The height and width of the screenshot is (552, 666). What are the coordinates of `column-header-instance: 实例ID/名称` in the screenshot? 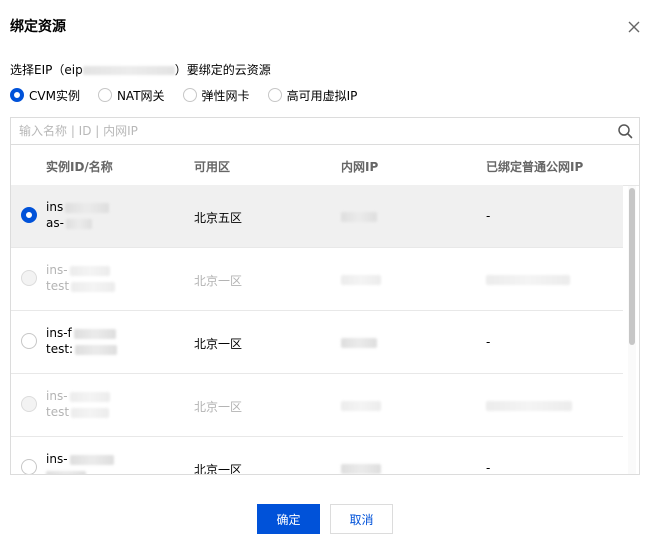 It's located at (79, 167).